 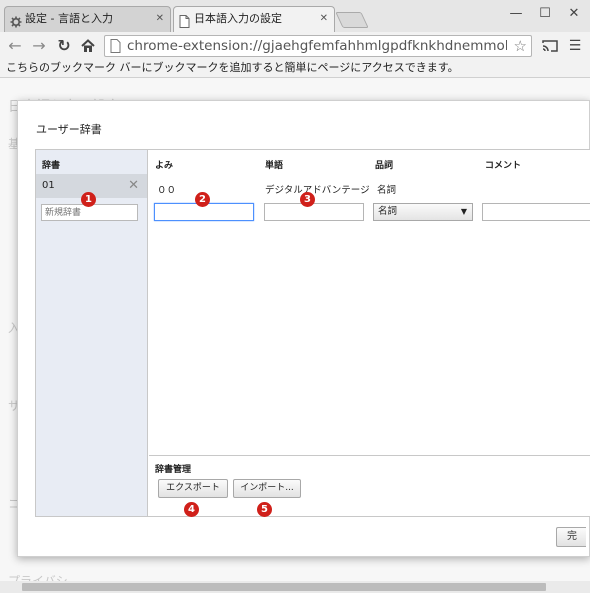 What do you see at coordinates (574, 14) in the screenshot?
I see `close-window-icon: ✕` at bounding box center [574, 14].